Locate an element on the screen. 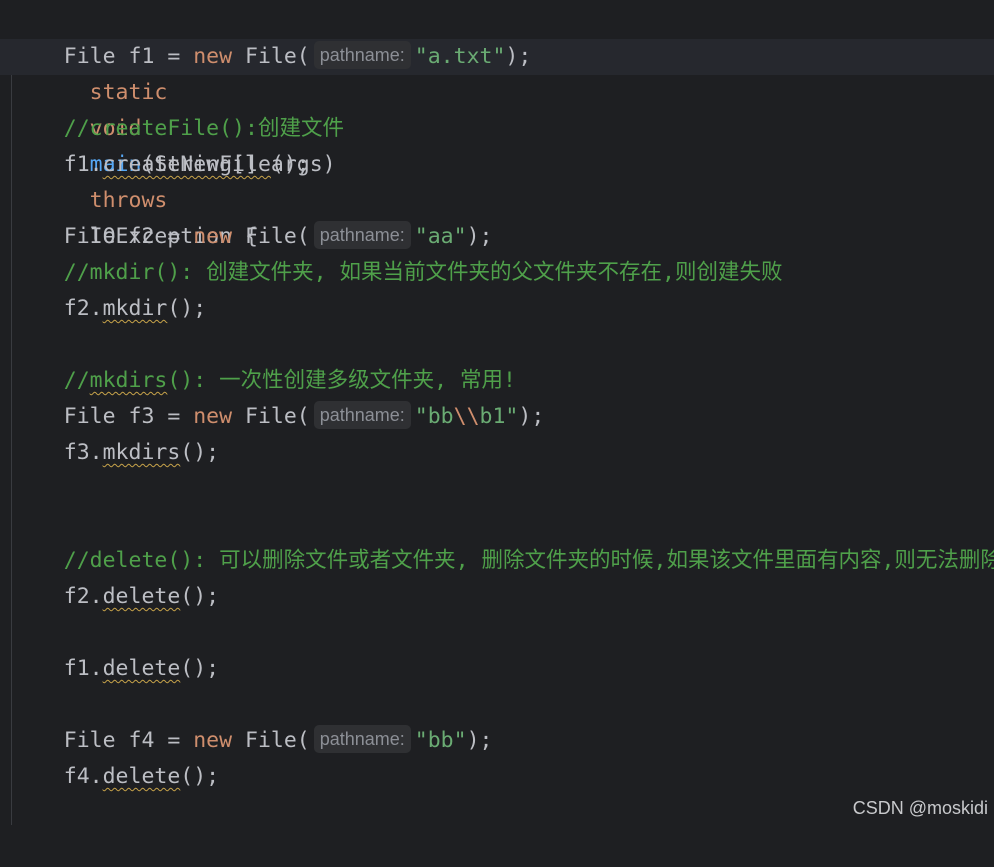 The image size is (994, 867). comment-text: //createFile():创建文件 is located at coordinates (178, 128).